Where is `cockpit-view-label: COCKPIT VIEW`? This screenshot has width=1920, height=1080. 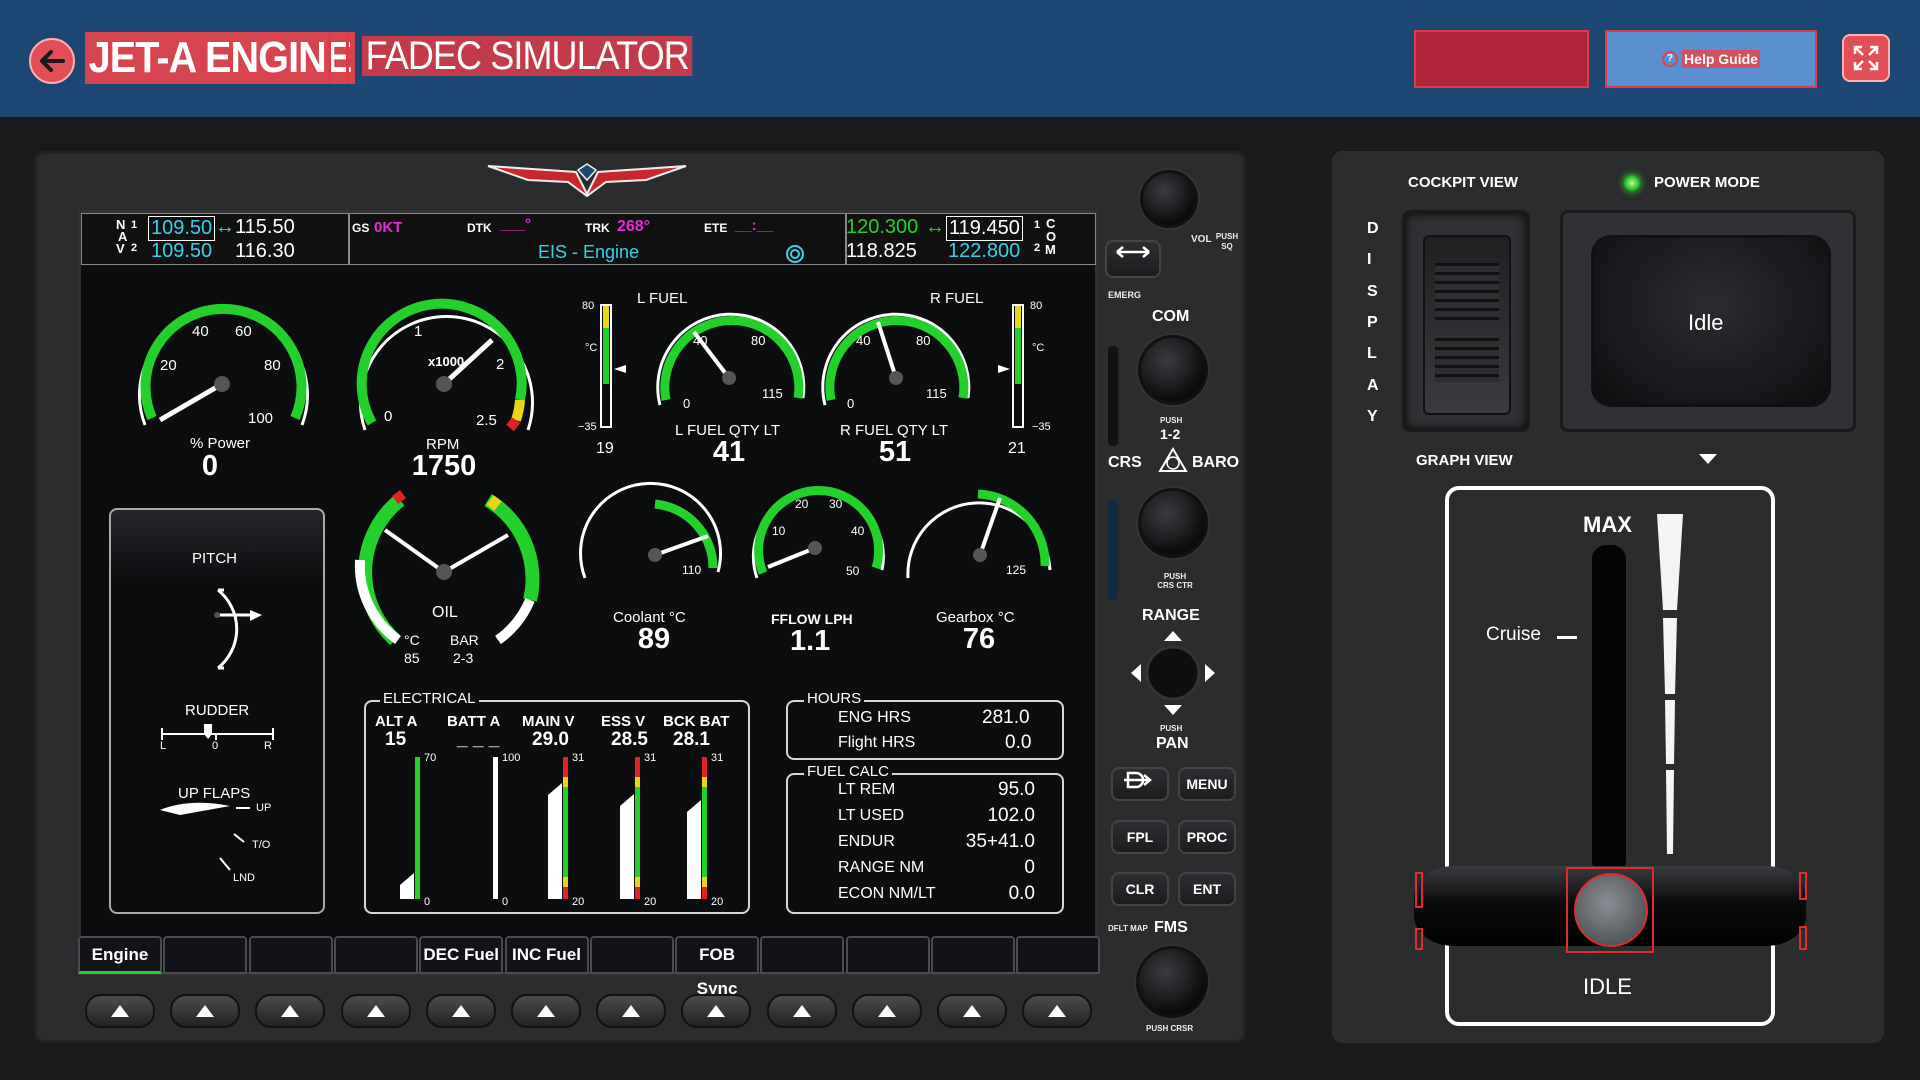
cockpit-view-label: COCKPIT VIEW is located at coordinates (1463, 182).